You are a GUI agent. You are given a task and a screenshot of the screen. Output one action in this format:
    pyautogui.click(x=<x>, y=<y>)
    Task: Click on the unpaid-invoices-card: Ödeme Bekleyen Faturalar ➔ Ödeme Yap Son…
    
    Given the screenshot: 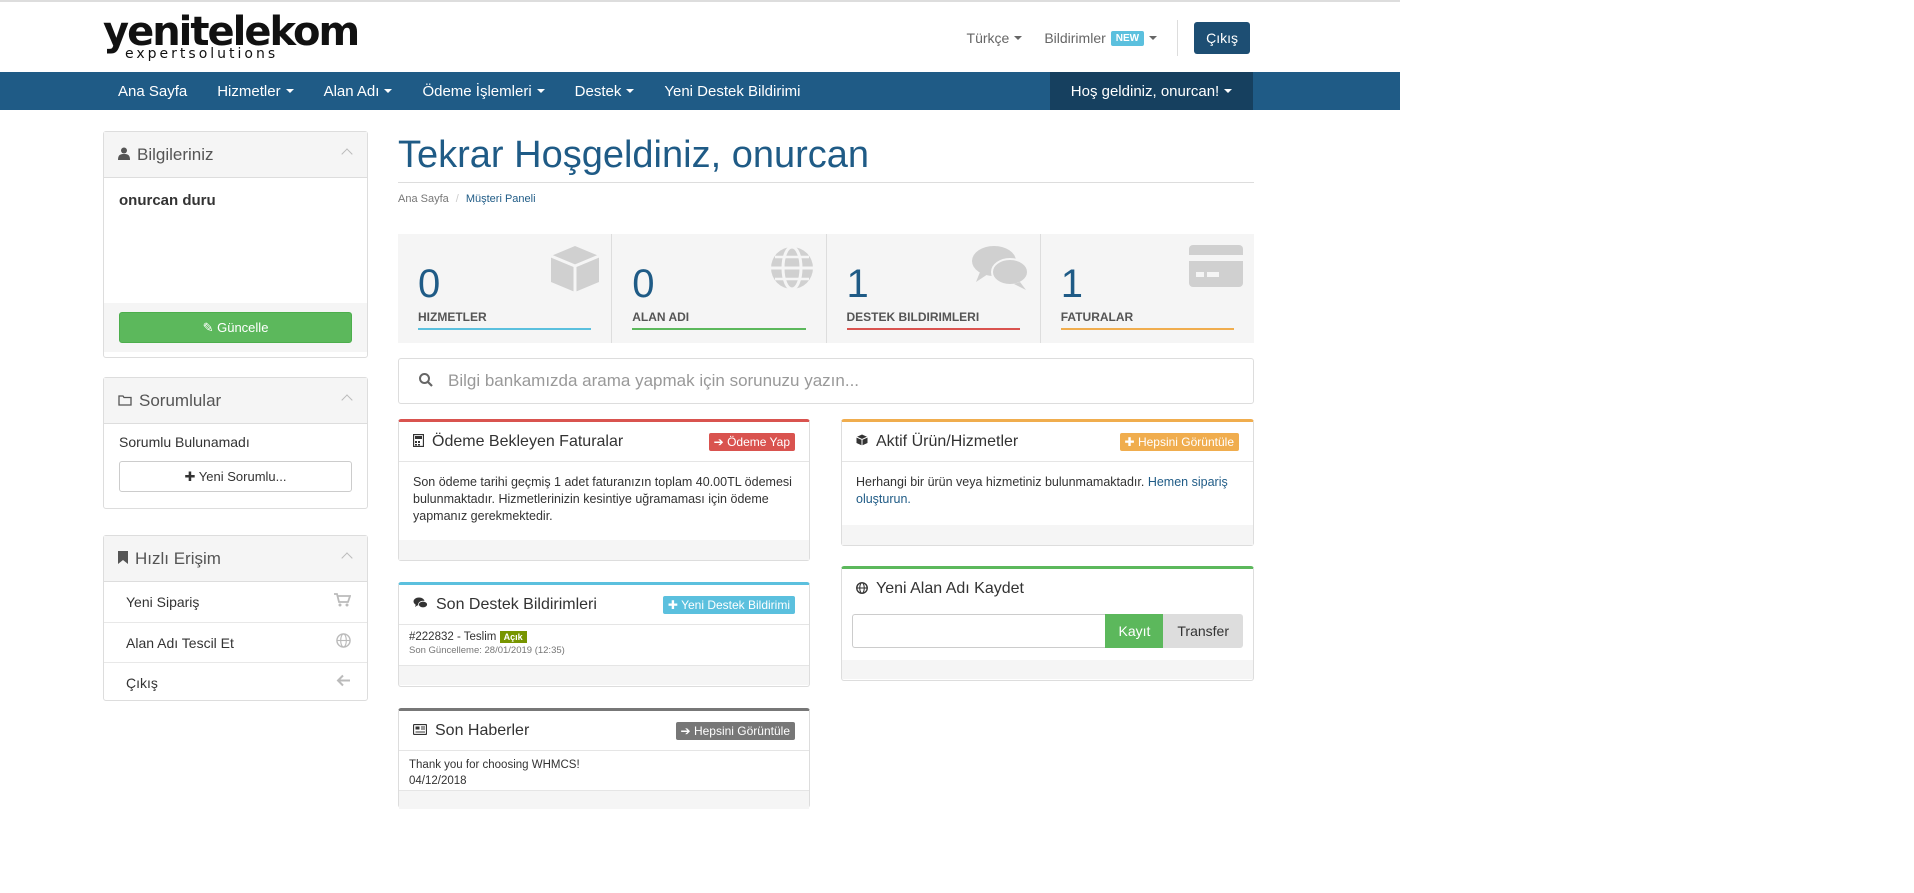 What is the action you would take?
    pyautogui.click(x=604, y=490)
    